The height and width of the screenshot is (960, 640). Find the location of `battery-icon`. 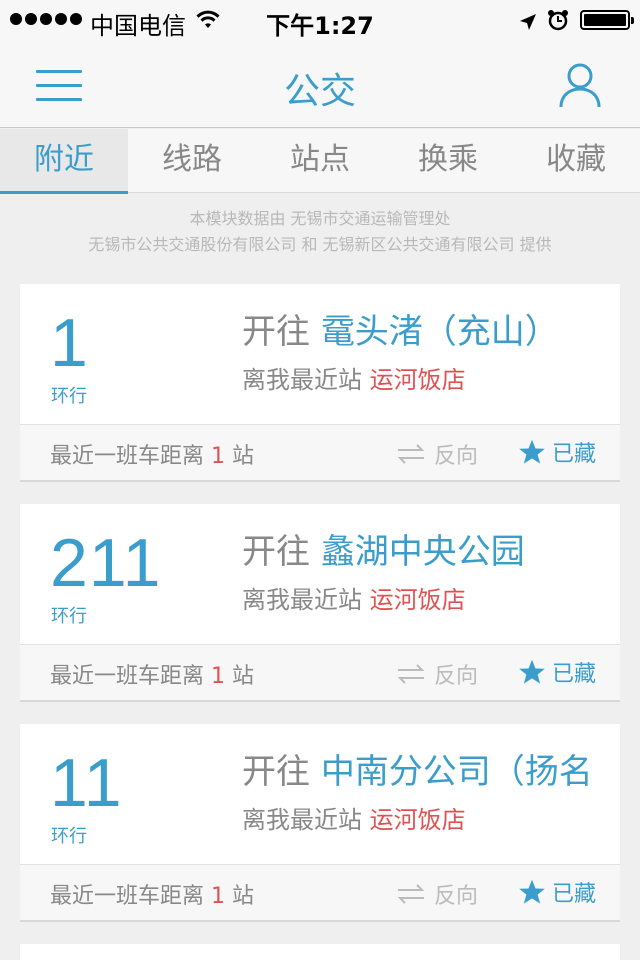

battery-icon is located at coordinates (607, 20).